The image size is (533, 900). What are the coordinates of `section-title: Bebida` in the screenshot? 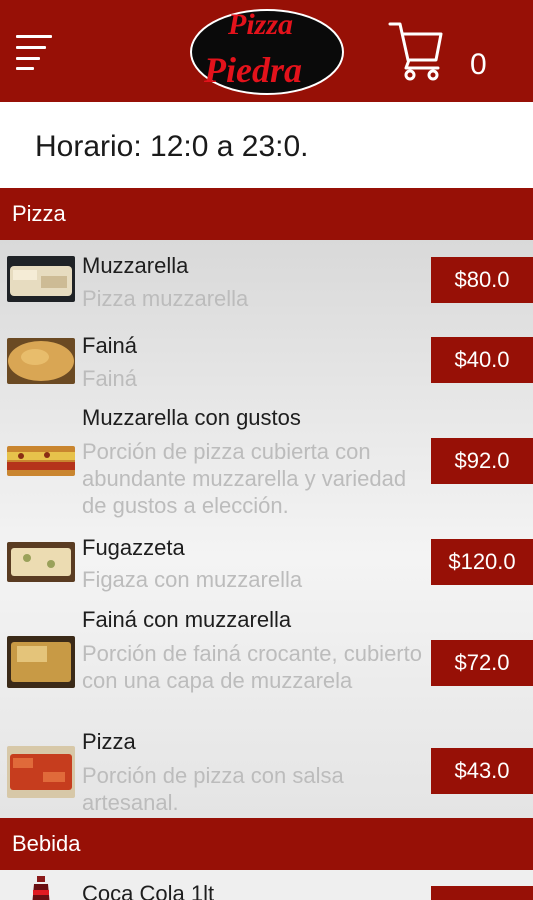 It's located at (46, 843).